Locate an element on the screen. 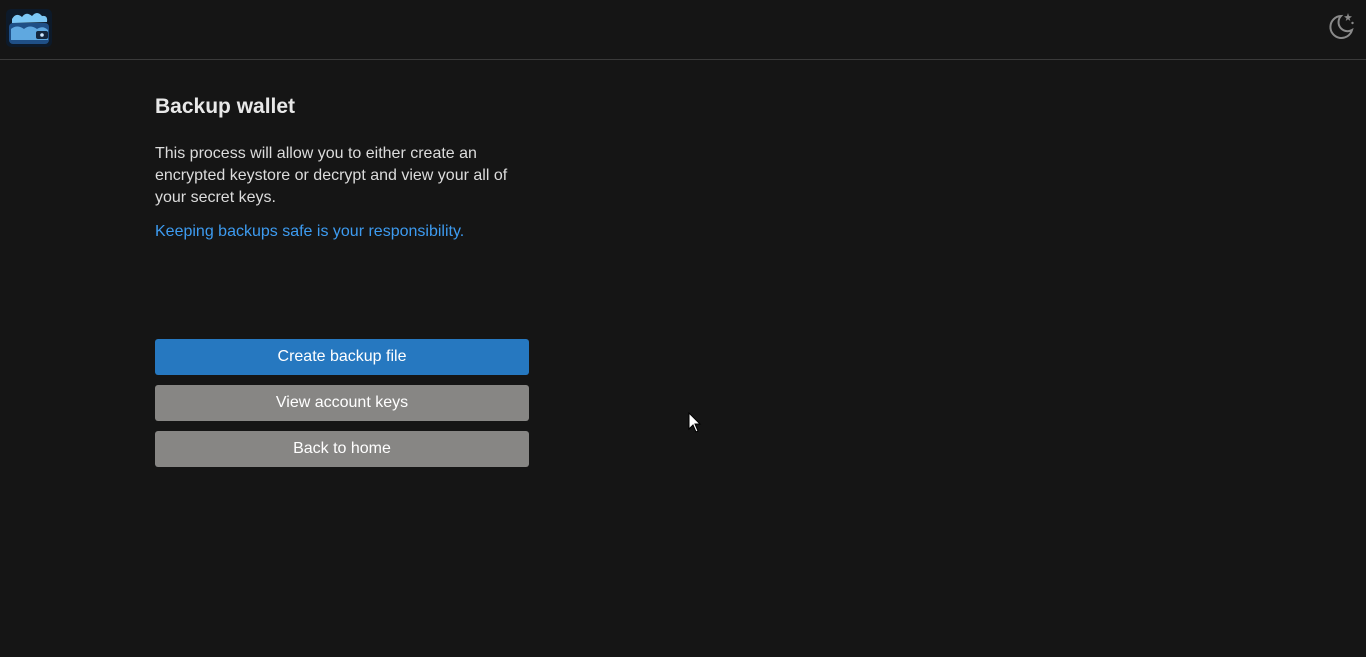  create-backup-button: Create backup file is located at coordinates (342, 357).